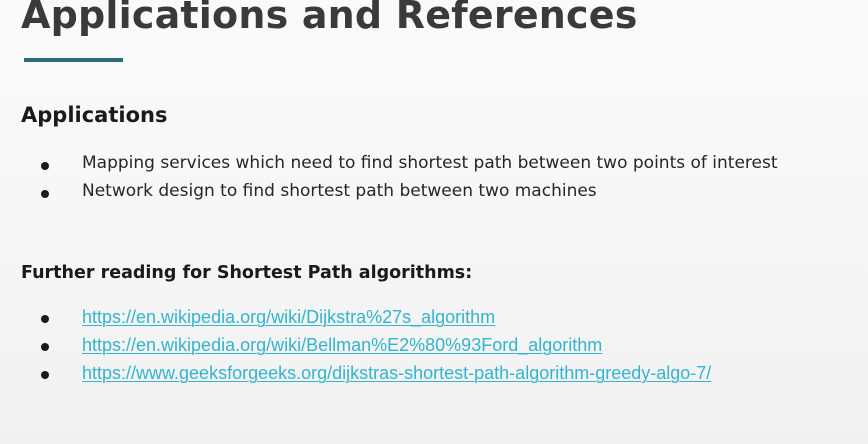 The image size is (868, 444). What do you see at coordinates (329, 18) in the screenshot?
I see `slide-title: Applications and References` at bounding box center [329, 18].